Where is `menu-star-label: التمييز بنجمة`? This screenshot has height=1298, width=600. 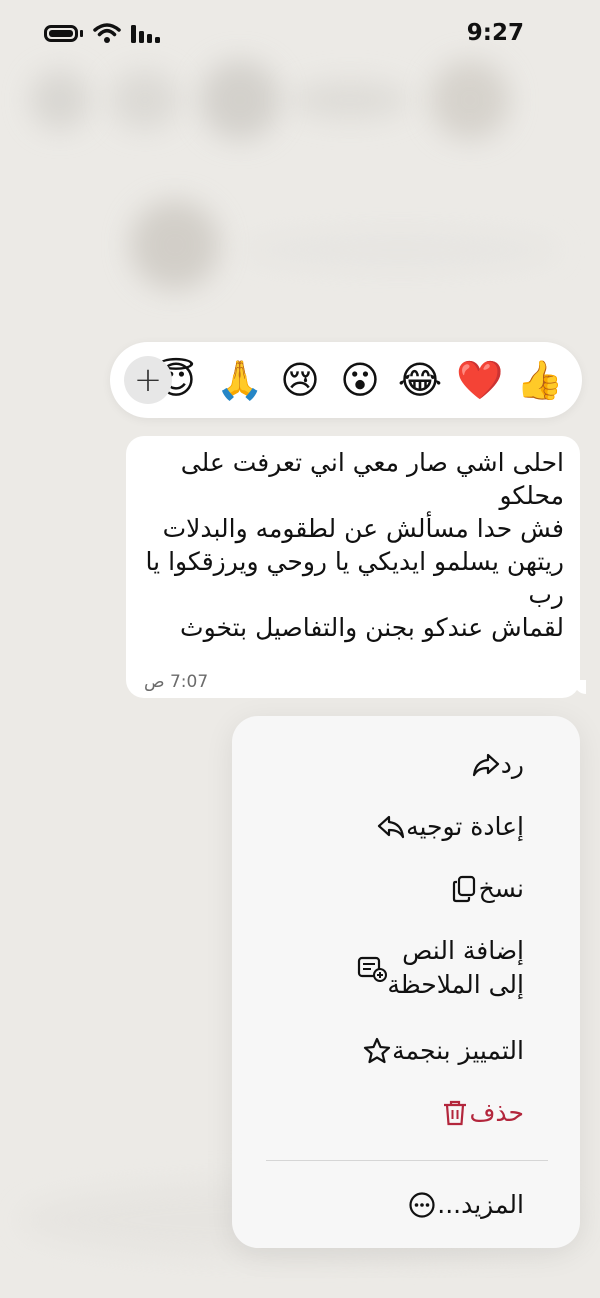 menu-star-label: التمييز بنجمة is located at coordinates (458, 1050).